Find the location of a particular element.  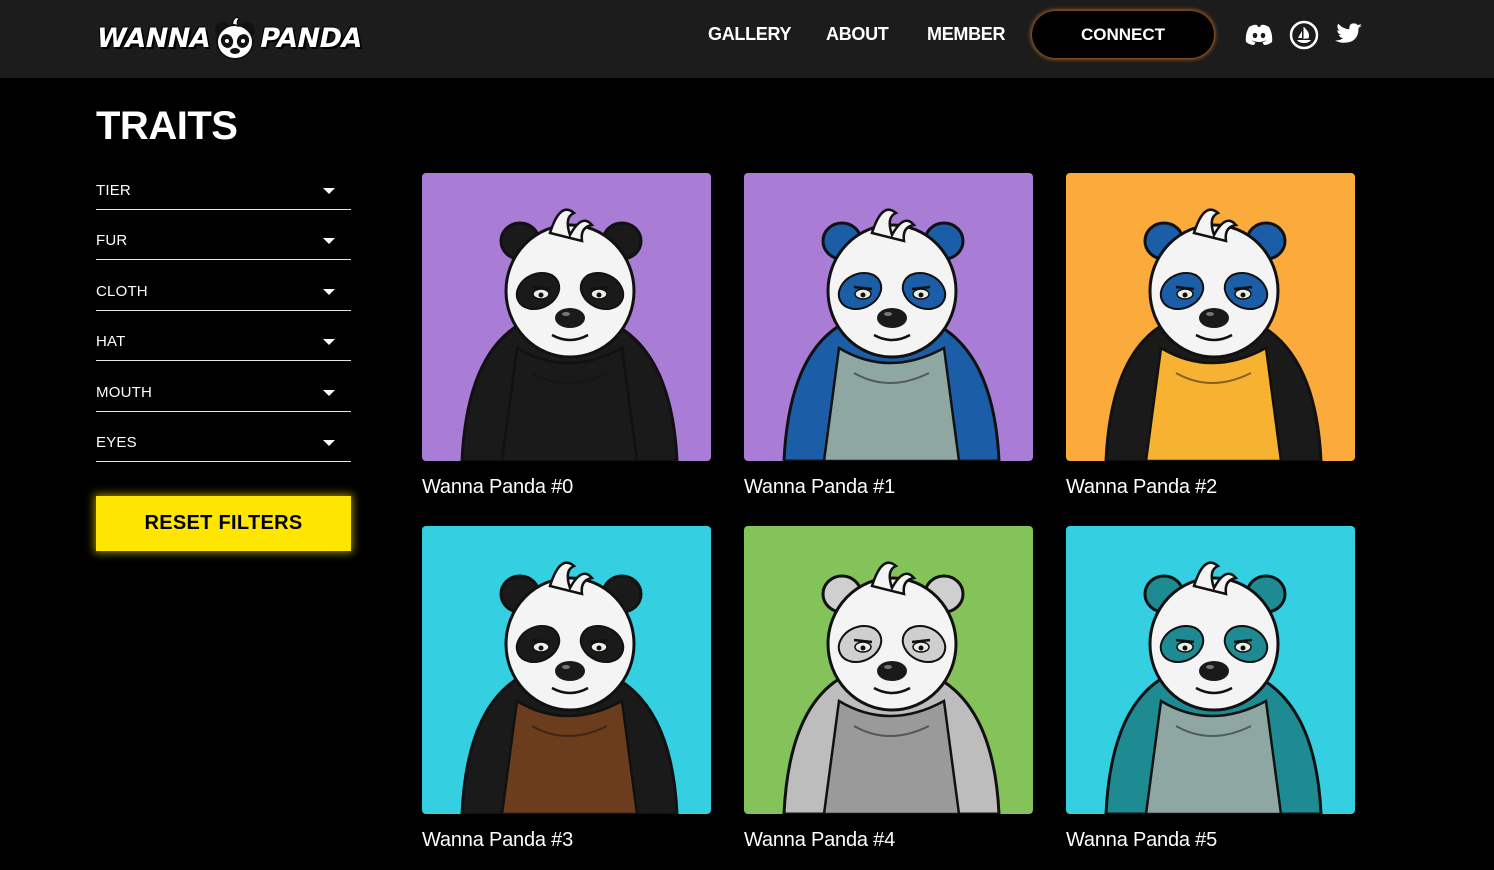

nft-card: Wanna Panda #1 is located at coordinates (888, 336).